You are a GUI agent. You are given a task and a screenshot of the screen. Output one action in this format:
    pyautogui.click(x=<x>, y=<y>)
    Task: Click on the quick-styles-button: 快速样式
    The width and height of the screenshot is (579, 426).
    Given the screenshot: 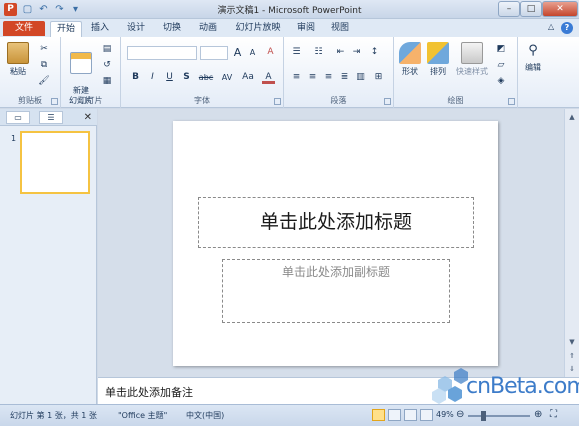 What is the action you would take?
    pyautogui.click(x=472, y=59)
    